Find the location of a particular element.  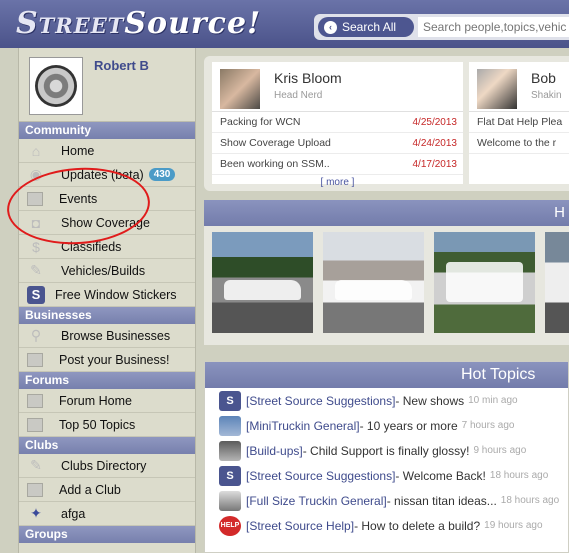

staff-post-link: Been working on SSM.. 4/17/2013 is located at coordinates (337, 164).